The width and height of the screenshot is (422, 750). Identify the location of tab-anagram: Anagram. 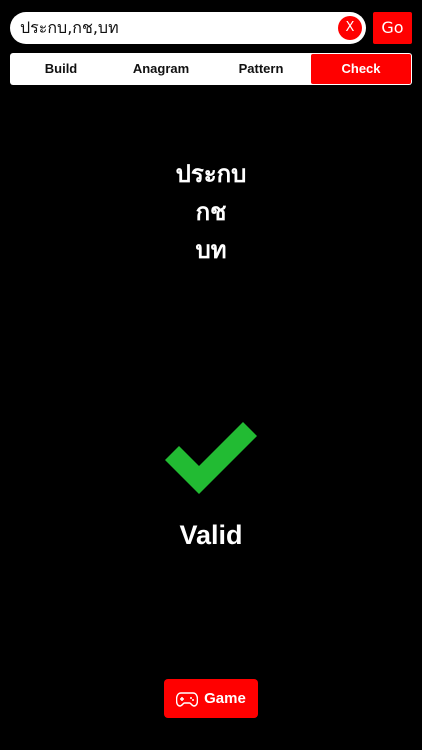
(161, 69).